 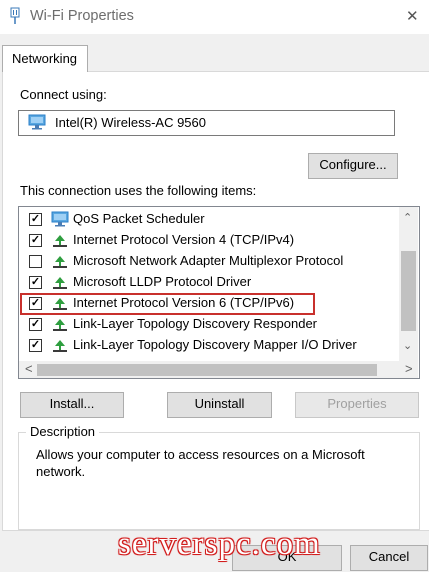 I want to click on item-label: Internet Protocol Version 4 (TCP/IPv4), so click(x=184, y=239).